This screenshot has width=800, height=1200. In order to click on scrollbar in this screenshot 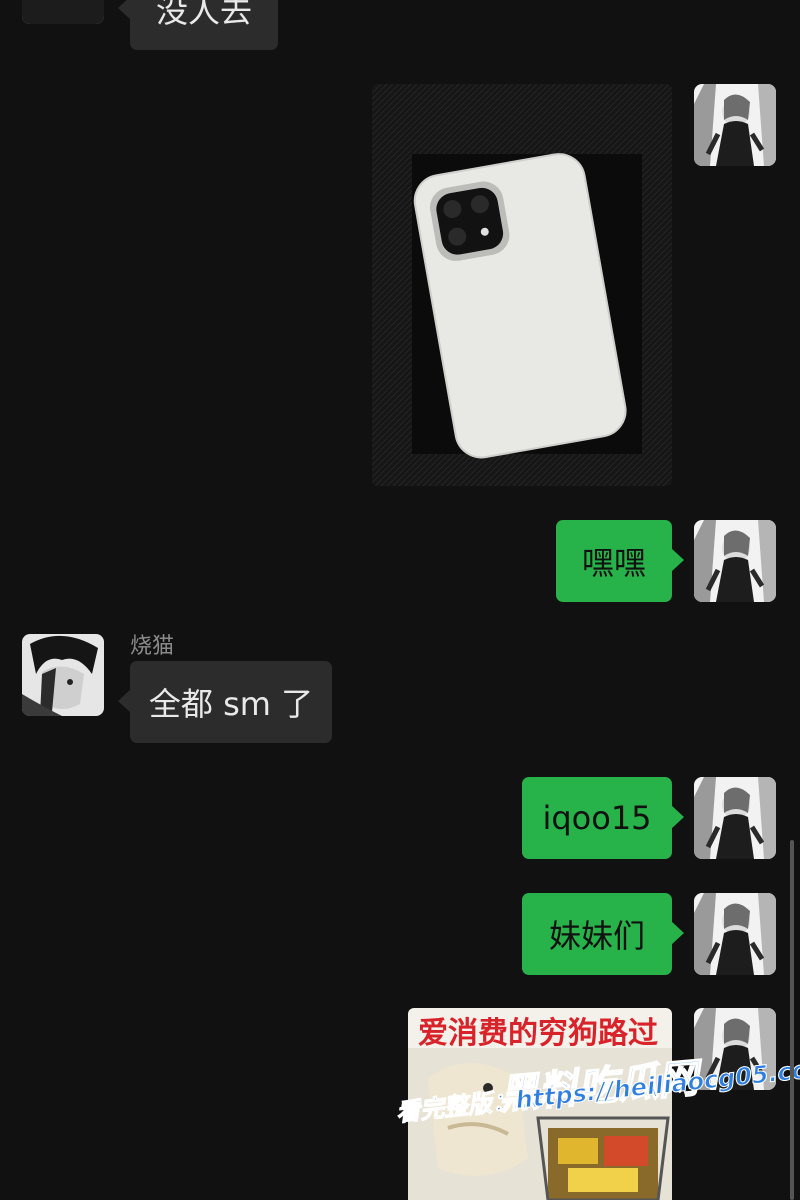, I will do `click(792, 1020)`.